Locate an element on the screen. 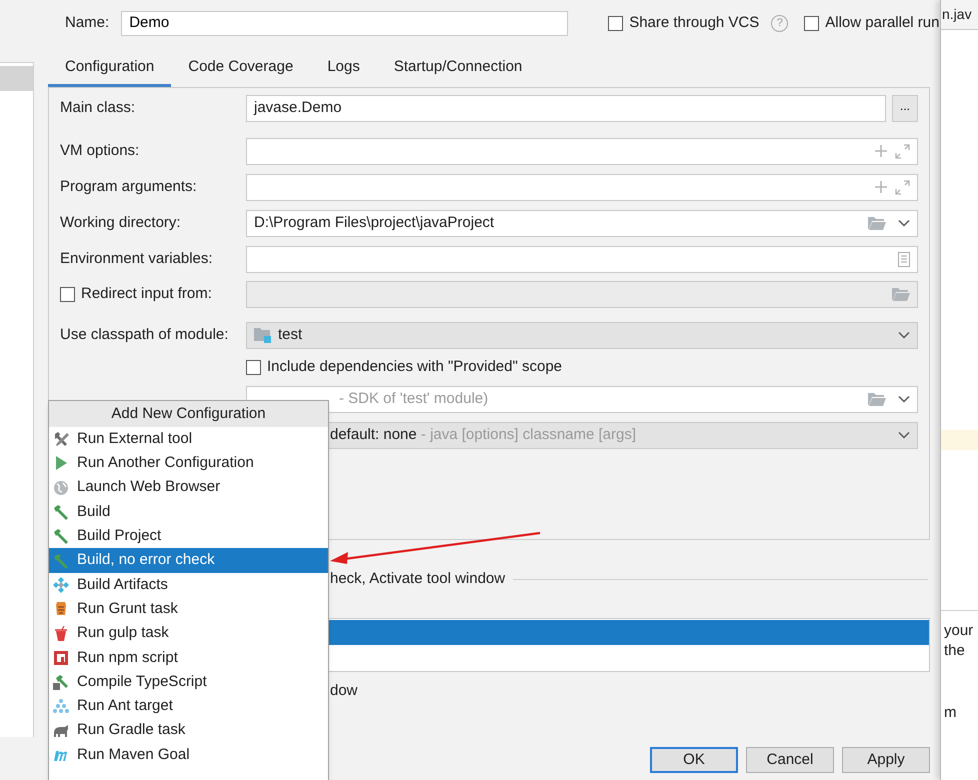 This screenshot has height=780, width=978. doc-text: m is located at coordinates (951, 713).